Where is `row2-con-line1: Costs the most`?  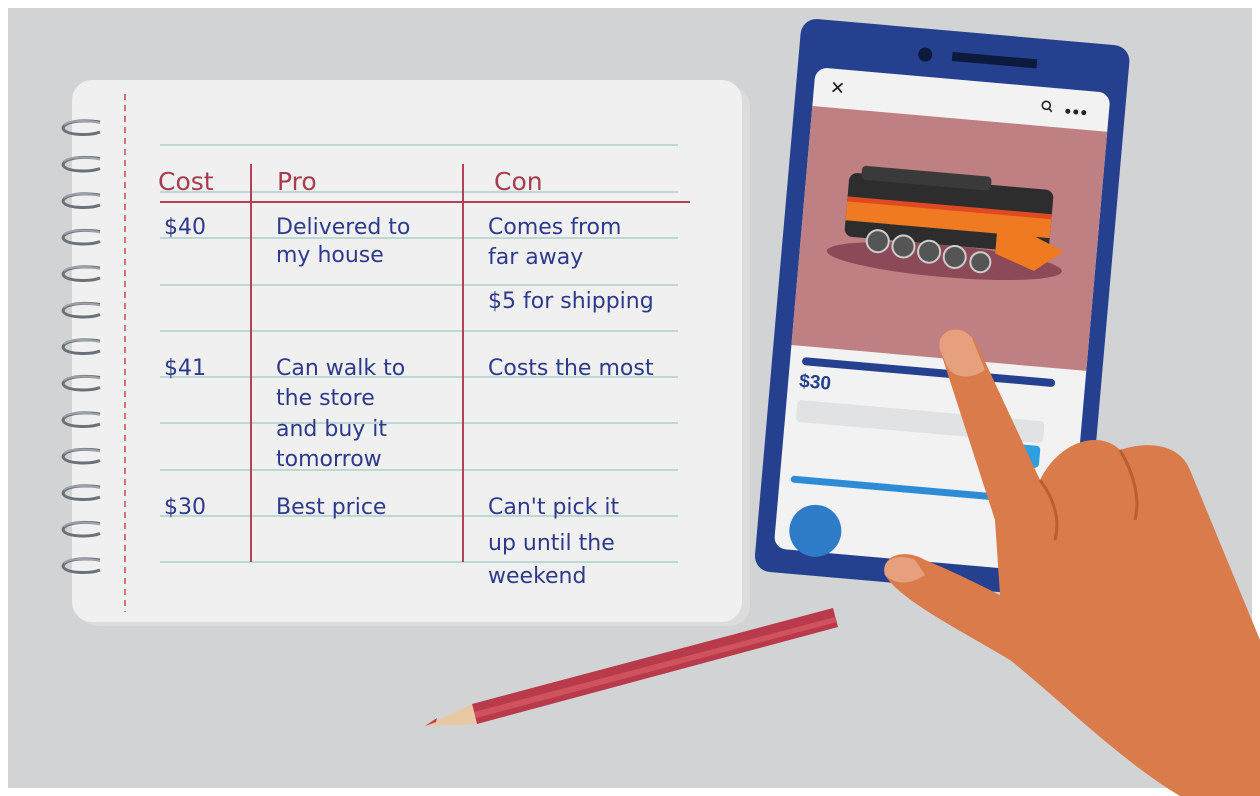
row2-con-line1: Costs the most is located at coordinates (571, 368).